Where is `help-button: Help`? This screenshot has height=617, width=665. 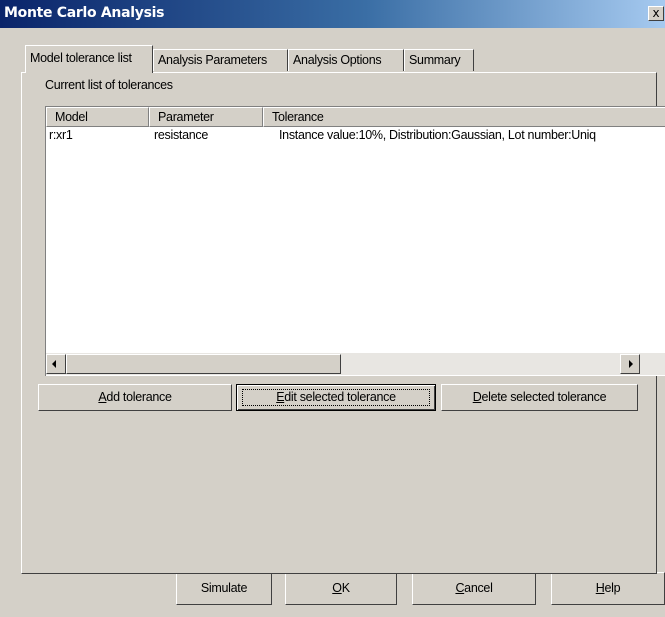
help-button: Help is located at coordinates (608, 588).